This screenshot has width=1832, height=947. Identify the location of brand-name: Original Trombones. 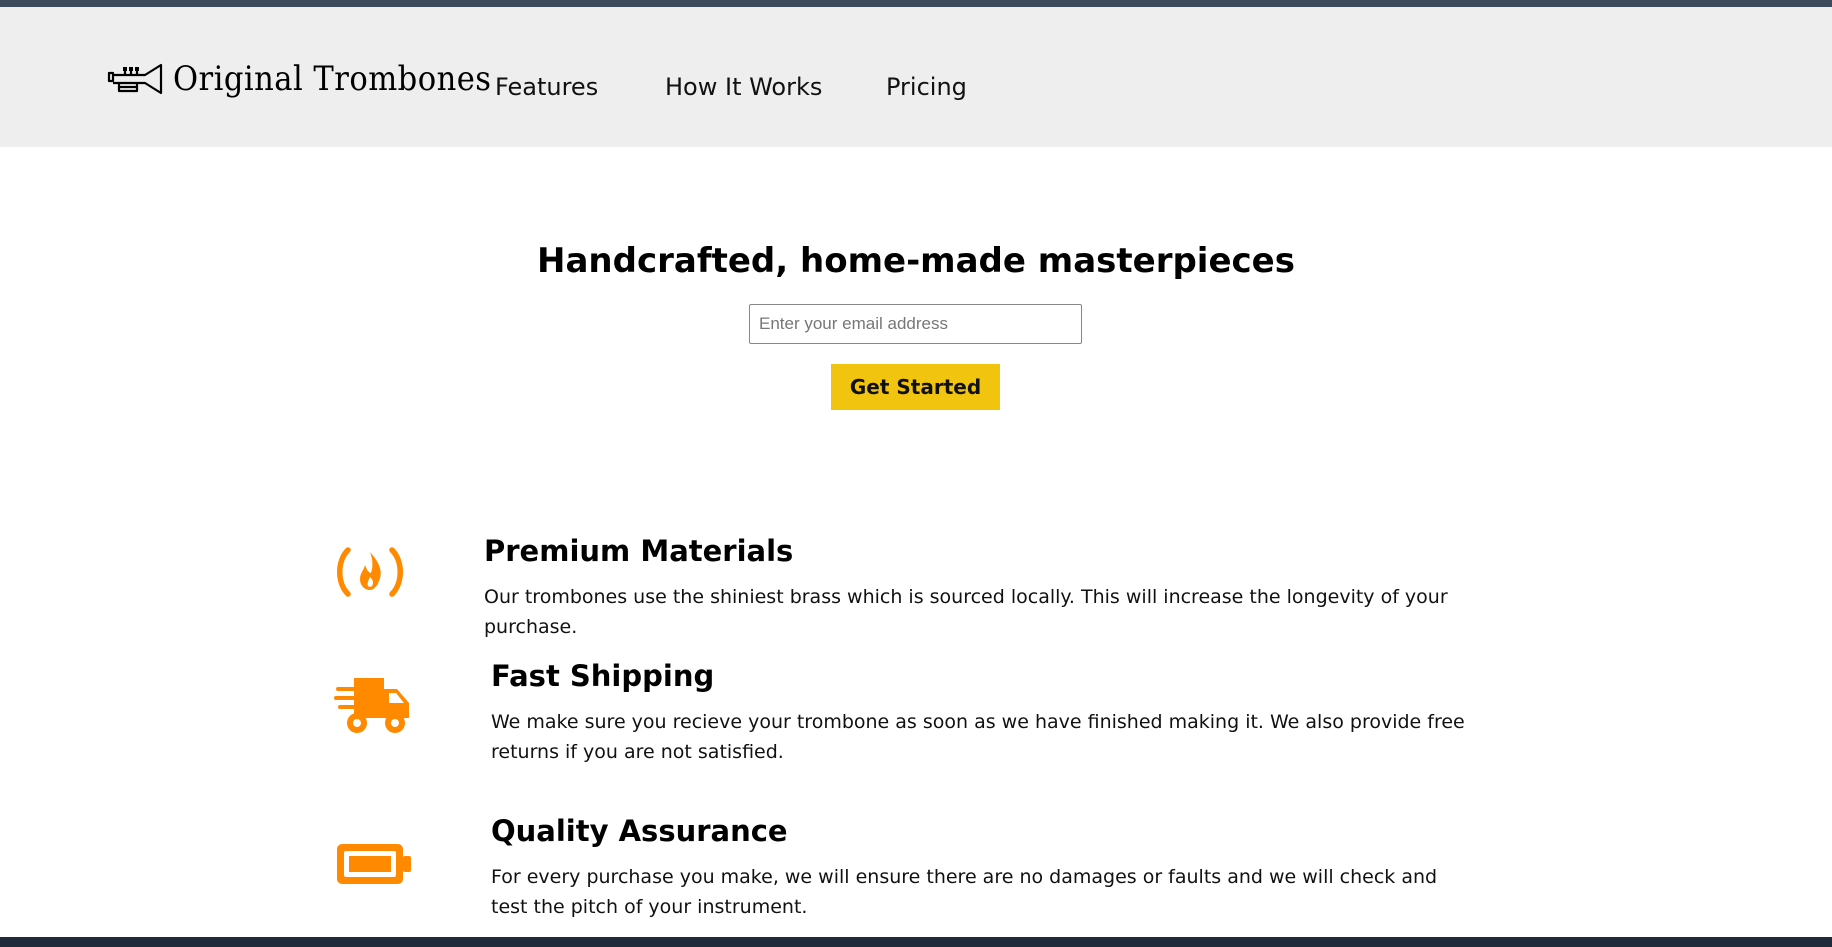
(332, 79).